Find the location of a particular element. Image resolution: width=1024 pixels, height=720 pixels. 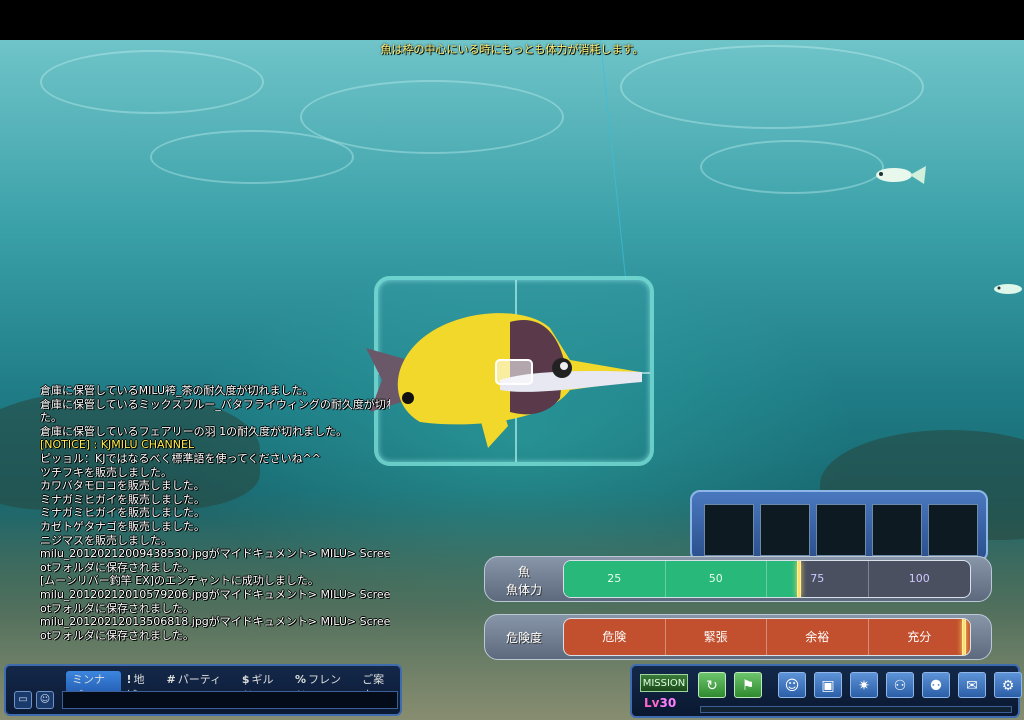

stamina-label: 魚体力 is located at coordinates (523, 590).